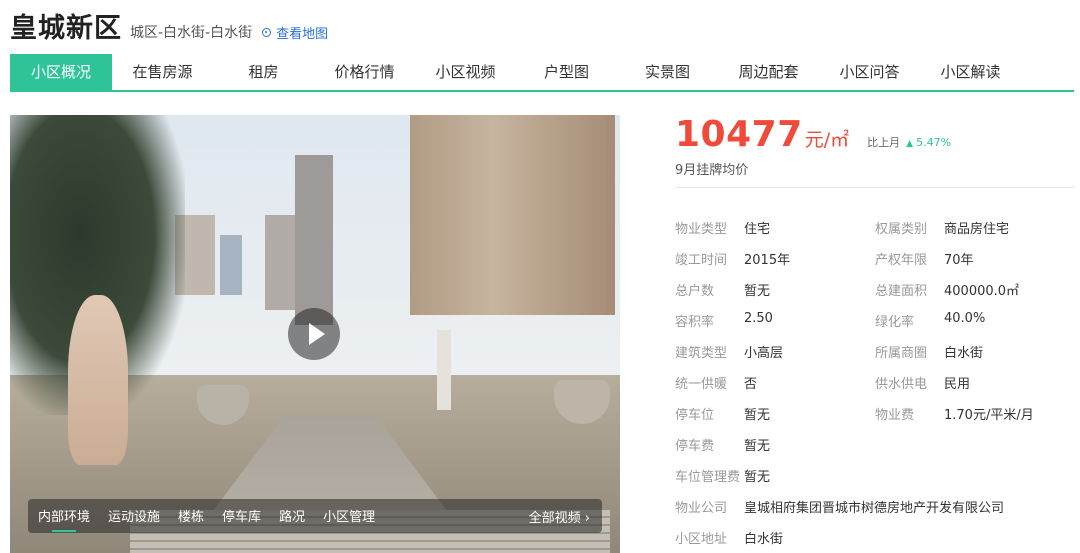  What do you see at coordinates (975, 382) in the screenshot?
I see `info-cell: 供水供电 民用` at bounding box center [975, 382].